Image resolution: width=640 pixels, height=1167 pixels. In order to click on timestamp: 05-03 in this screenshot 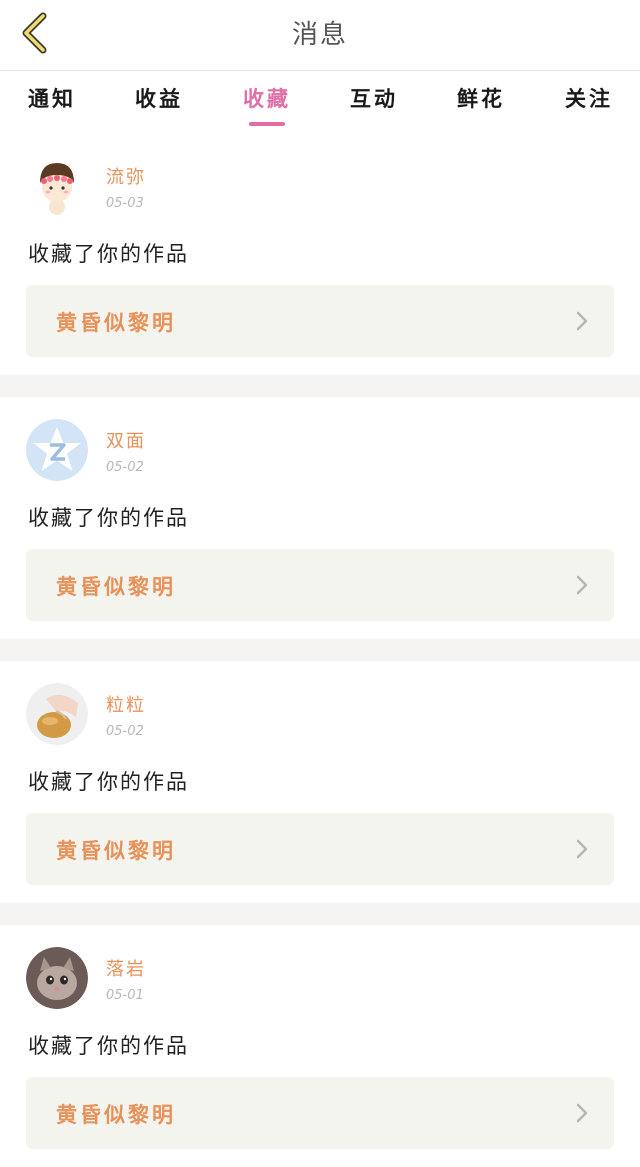, I will do `click(125, 203)`.